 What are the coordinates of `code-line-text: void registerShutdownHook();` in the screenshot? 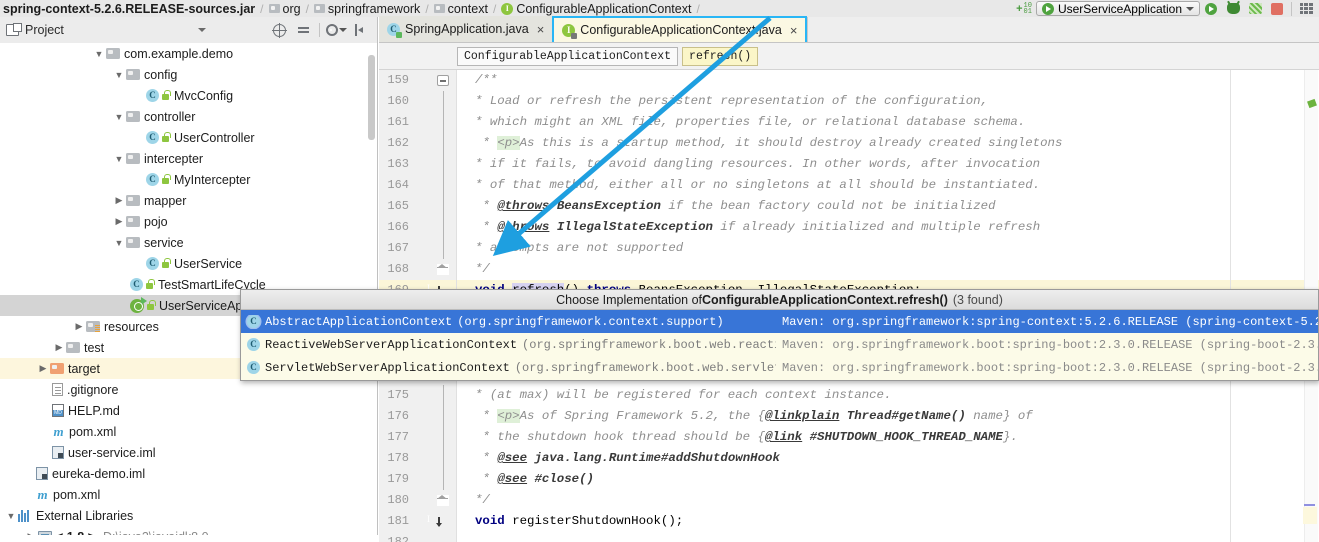 It's located at (579, 521).